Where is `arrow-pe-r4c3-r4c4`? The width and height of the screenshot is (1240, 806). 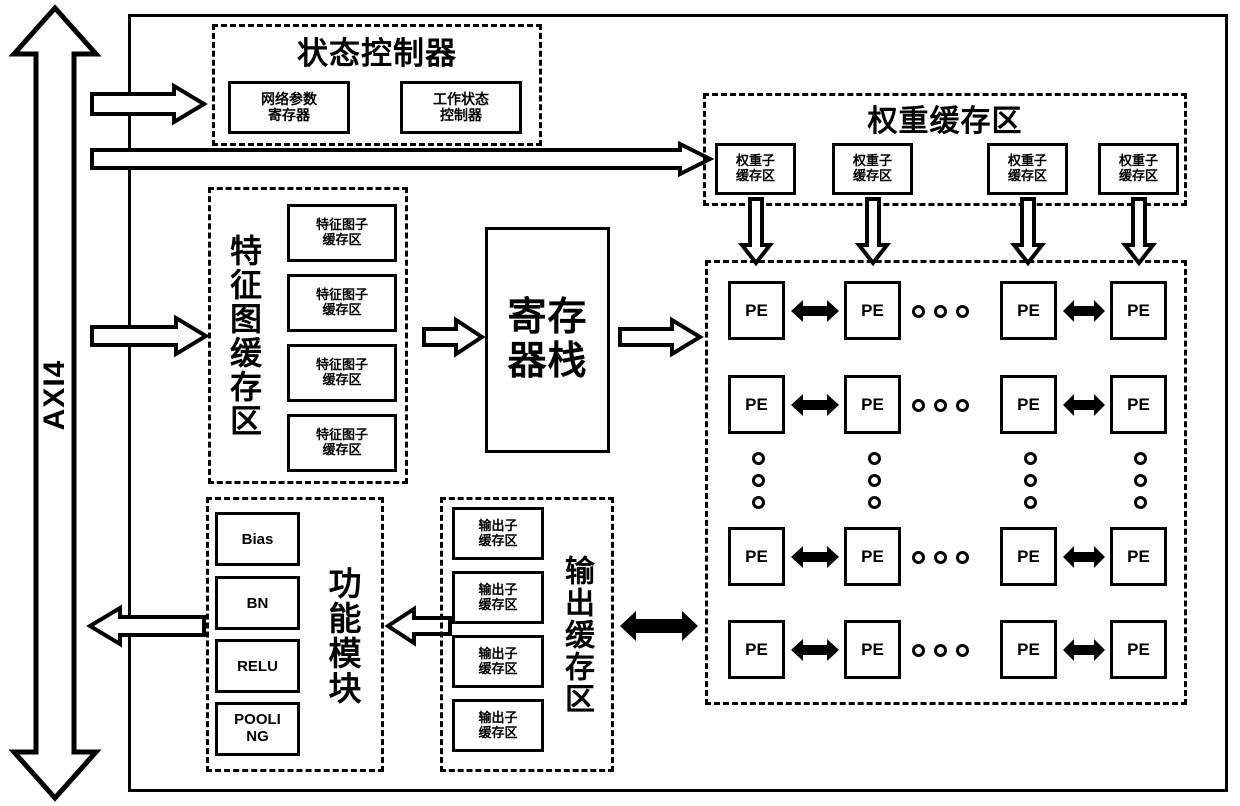
arrow-pe-r4c3-r4c4 is located at coordinates (1084, 650).